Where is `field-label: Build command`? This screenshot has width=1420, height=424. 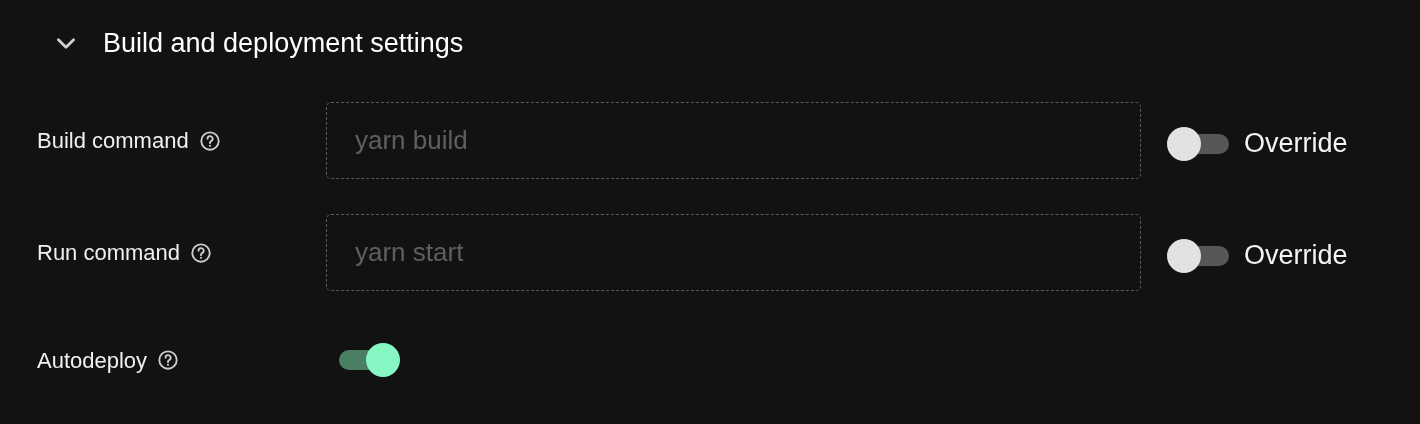 field-label: Build command is located at coordinates (113, 141).